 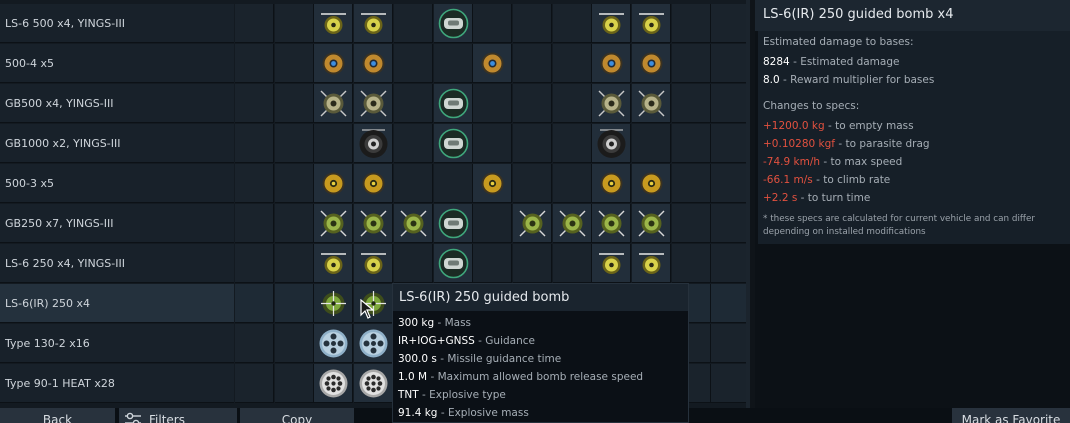 I want to click on back-button: Back, so click(x=57, y=415).